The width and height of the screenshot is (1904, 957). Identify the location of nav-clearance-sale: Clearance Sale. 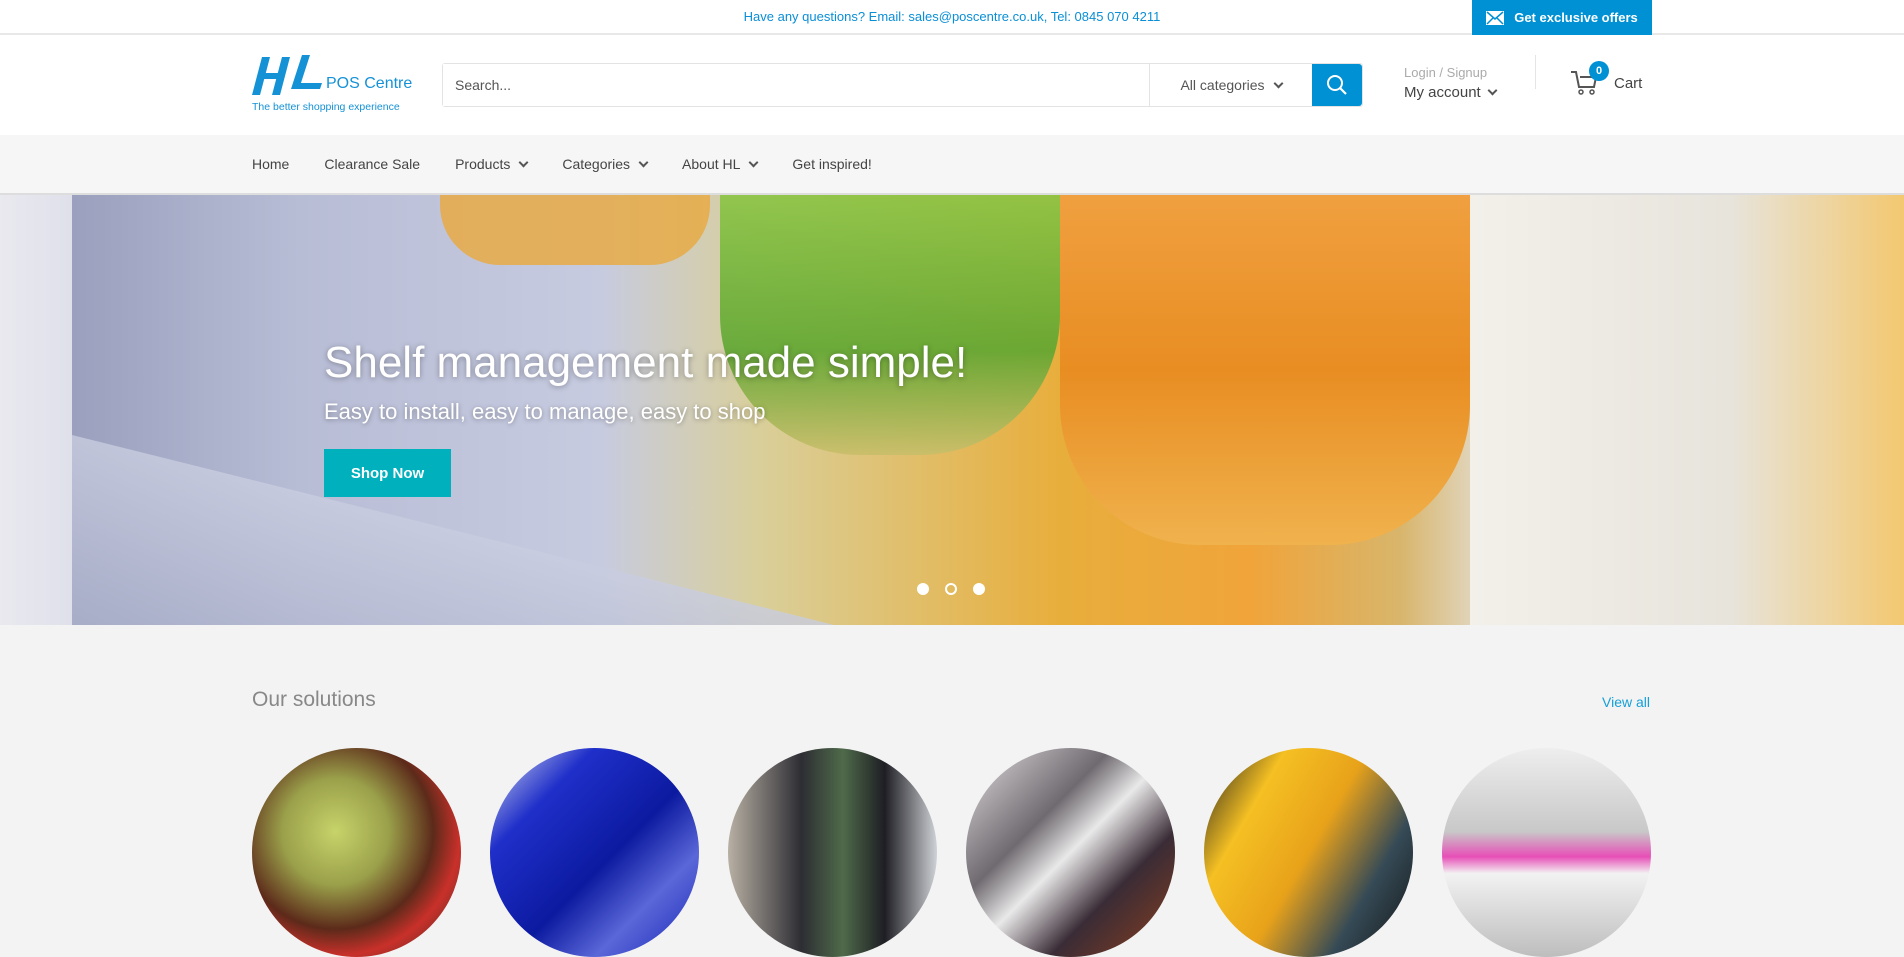
(372, 164).